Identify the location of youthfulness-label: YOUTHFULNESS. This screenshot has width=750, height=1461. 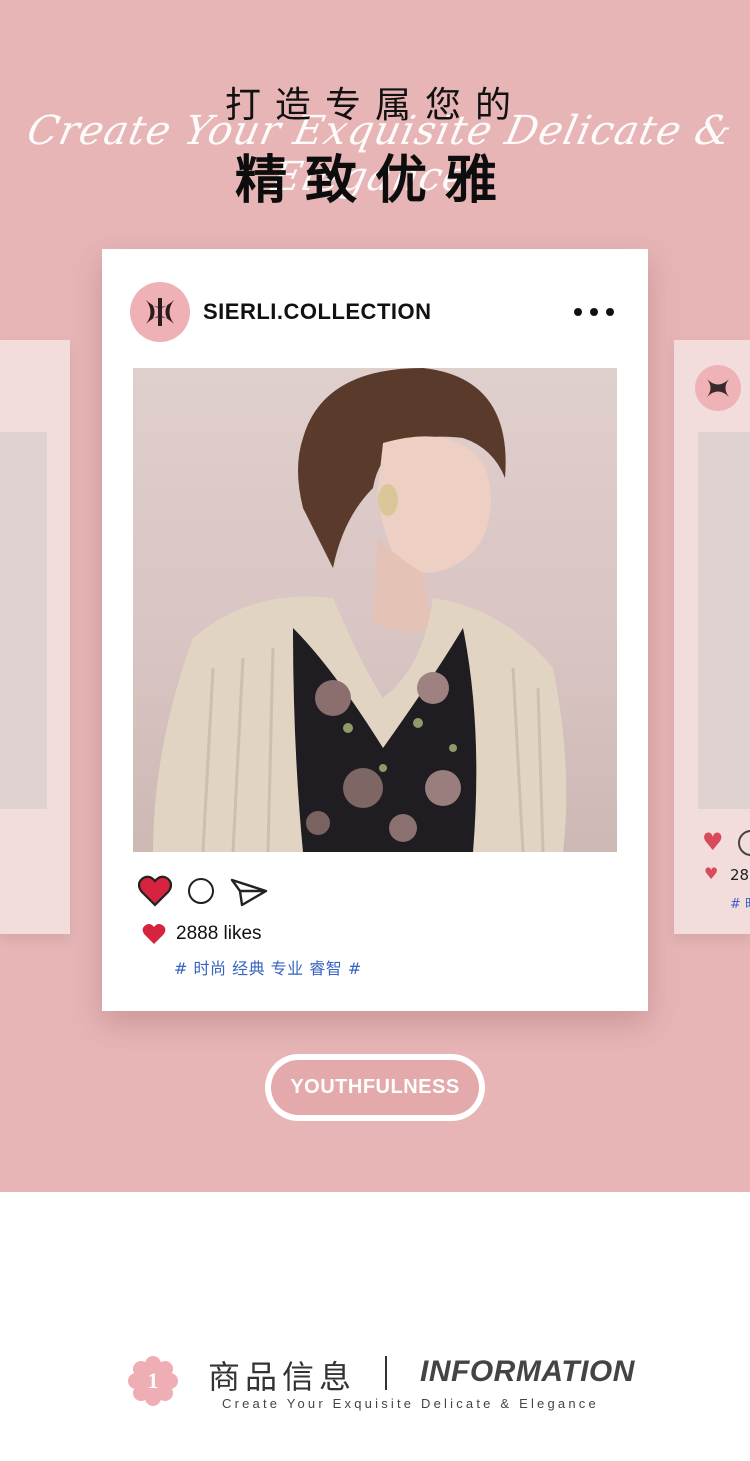
(375, 1087).